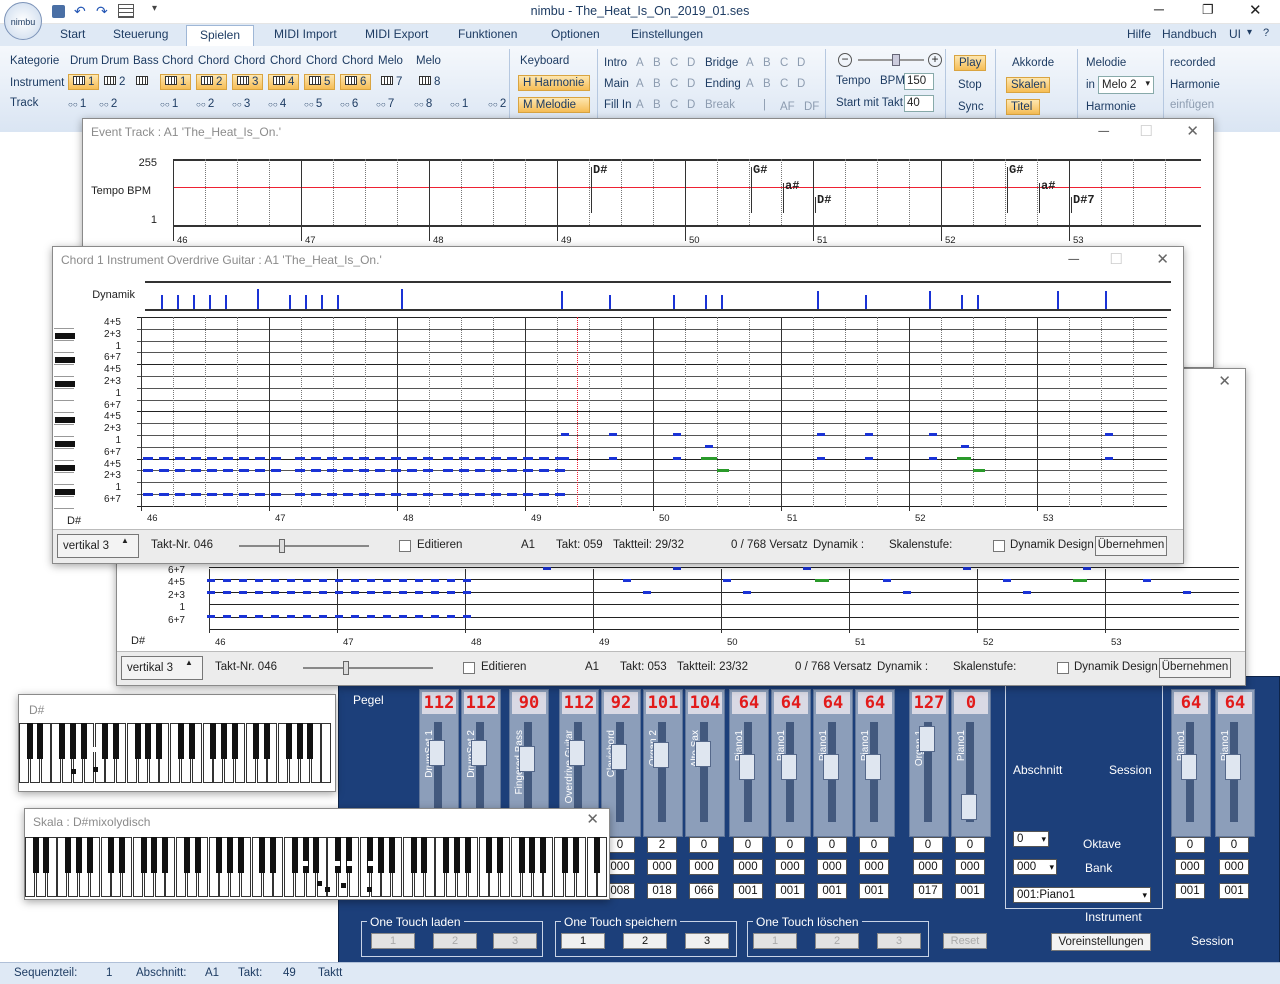 This screenshot has width=1280, height=984. What do you see at coordinates (760, 170) in the screenshot?
I see `chord-label: G#` at bounding box center [760, 170].